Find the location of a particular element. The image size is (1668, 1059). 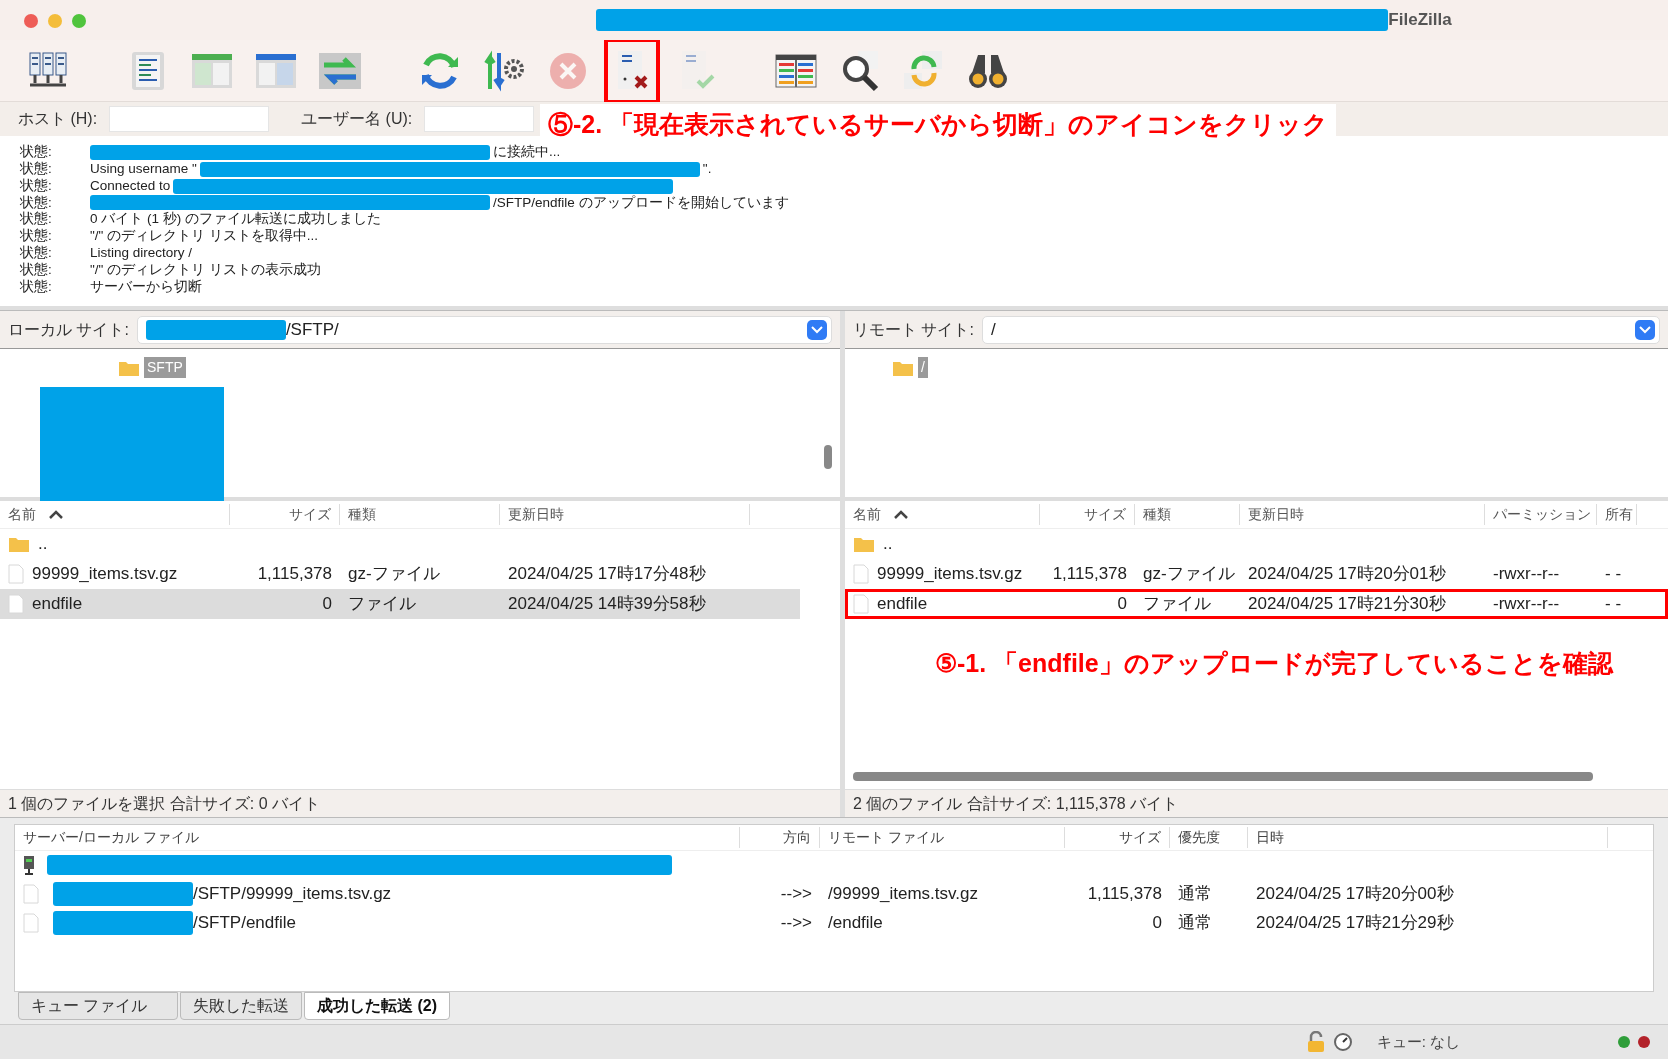

column-header: 優先度 is located at coordinates (1199, 837).